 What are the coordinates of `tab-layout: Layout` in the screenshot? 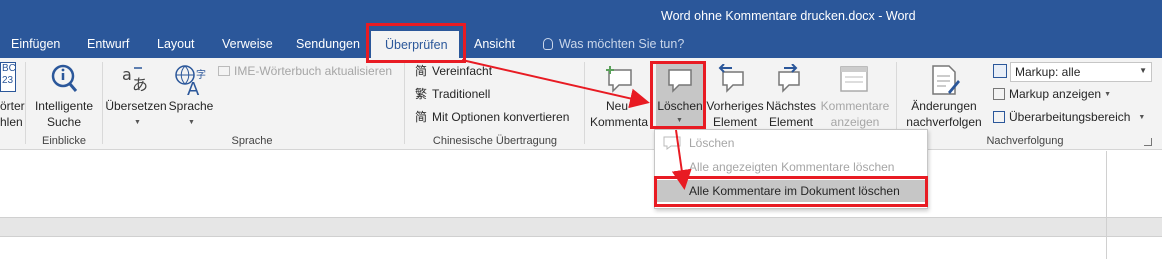 It's located at (176, 44).